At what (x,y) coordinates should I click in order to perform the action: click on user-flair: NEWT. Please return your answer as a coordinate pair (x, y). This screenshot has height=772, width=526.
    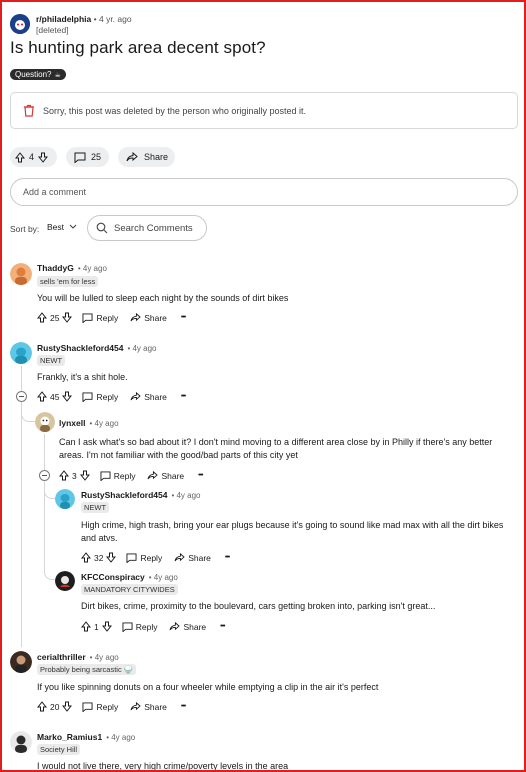
    Looking at the image, I should click on (95, 507).